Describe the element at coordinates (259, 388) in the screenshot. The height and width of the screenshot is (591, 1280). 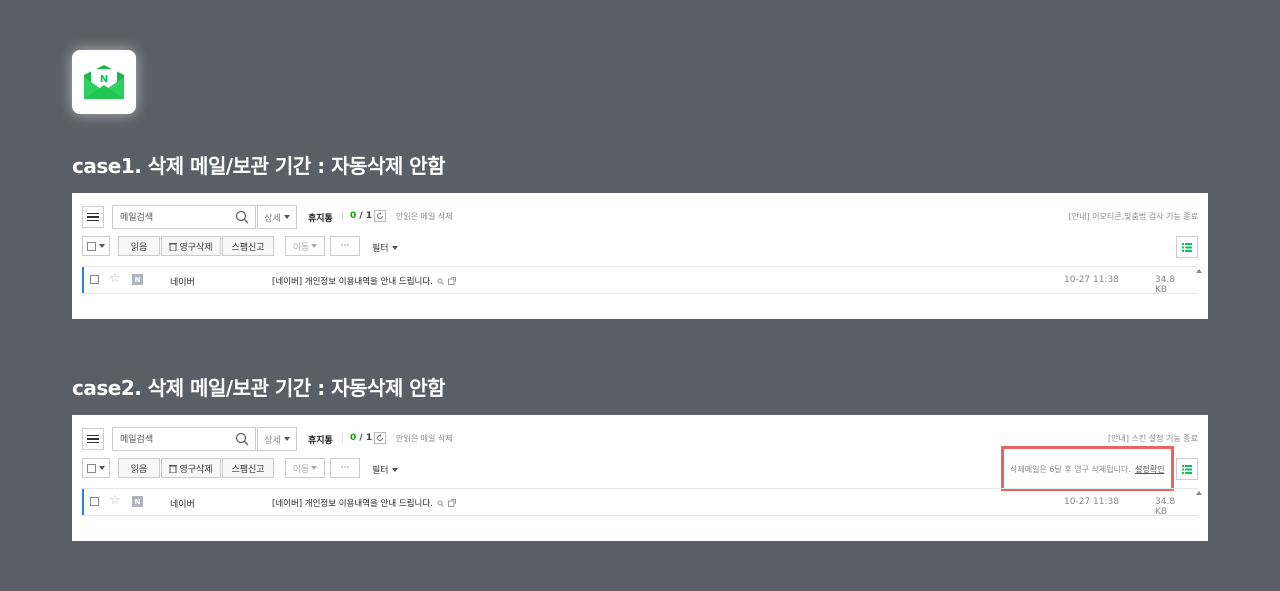
I see `case2-title: case2. 삭제 메일/보관 기간 : 자동삭제 안함` at that location.